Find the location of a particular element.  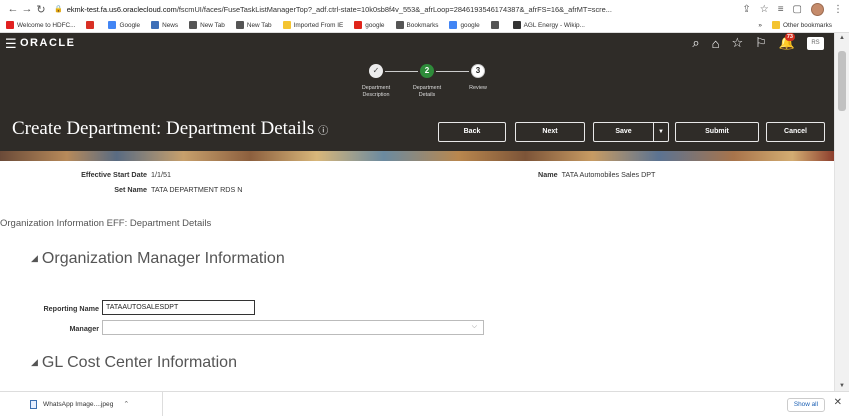

gl-cost-center-section-header: ◢ GL Cost Center Information is located at coordinates (134, 363).